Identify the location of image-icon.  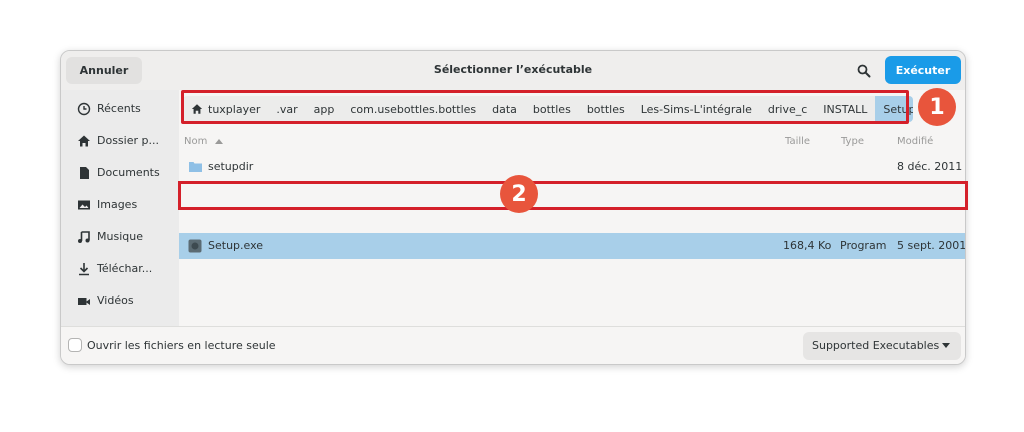
(84, 205).